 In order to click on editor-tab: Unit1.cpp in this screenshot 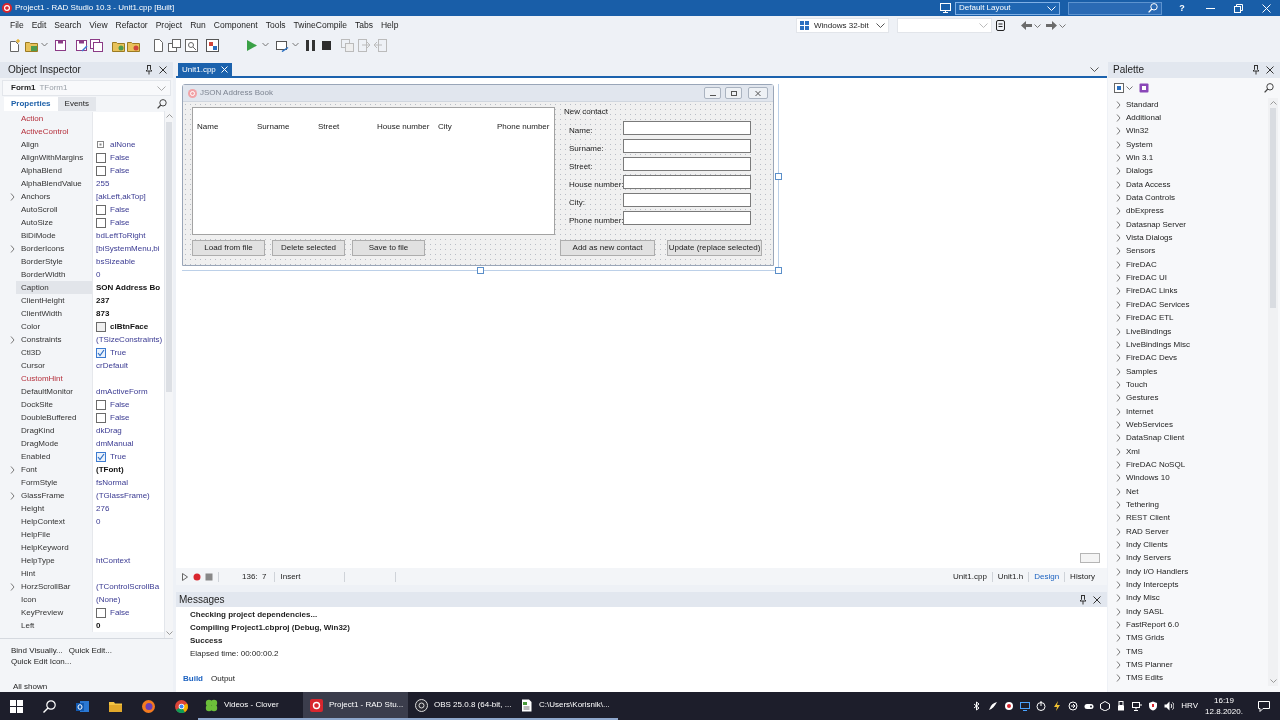, I will do `click(205, 69)`.